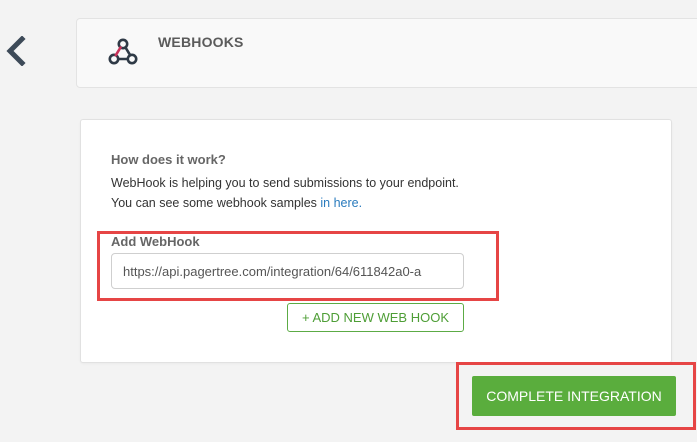  What do you see at coordinates (168, 159) in the screenshot?
I see `how-it-works-heading: How does it work?` at bounding box center [168, 159].